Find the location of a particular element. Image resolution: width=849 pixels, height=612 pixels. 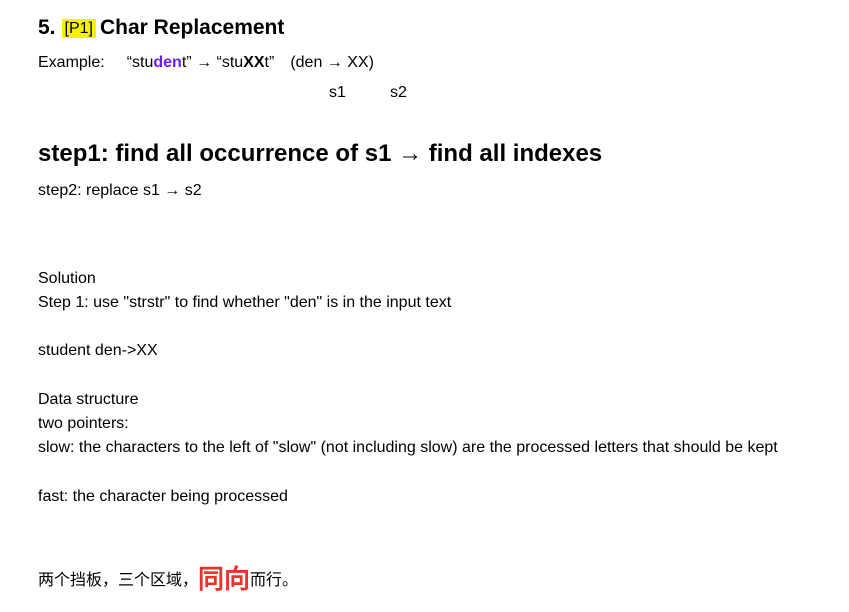

arrow: → is located at coordinates (204, 62).